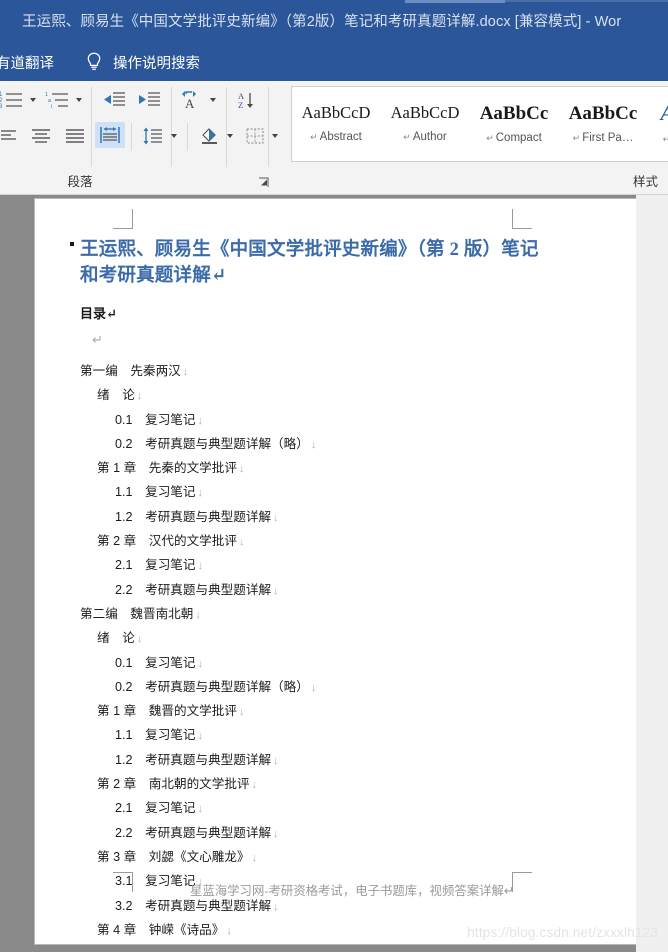  I want to click on shading-dropdown, so click(230, 136).